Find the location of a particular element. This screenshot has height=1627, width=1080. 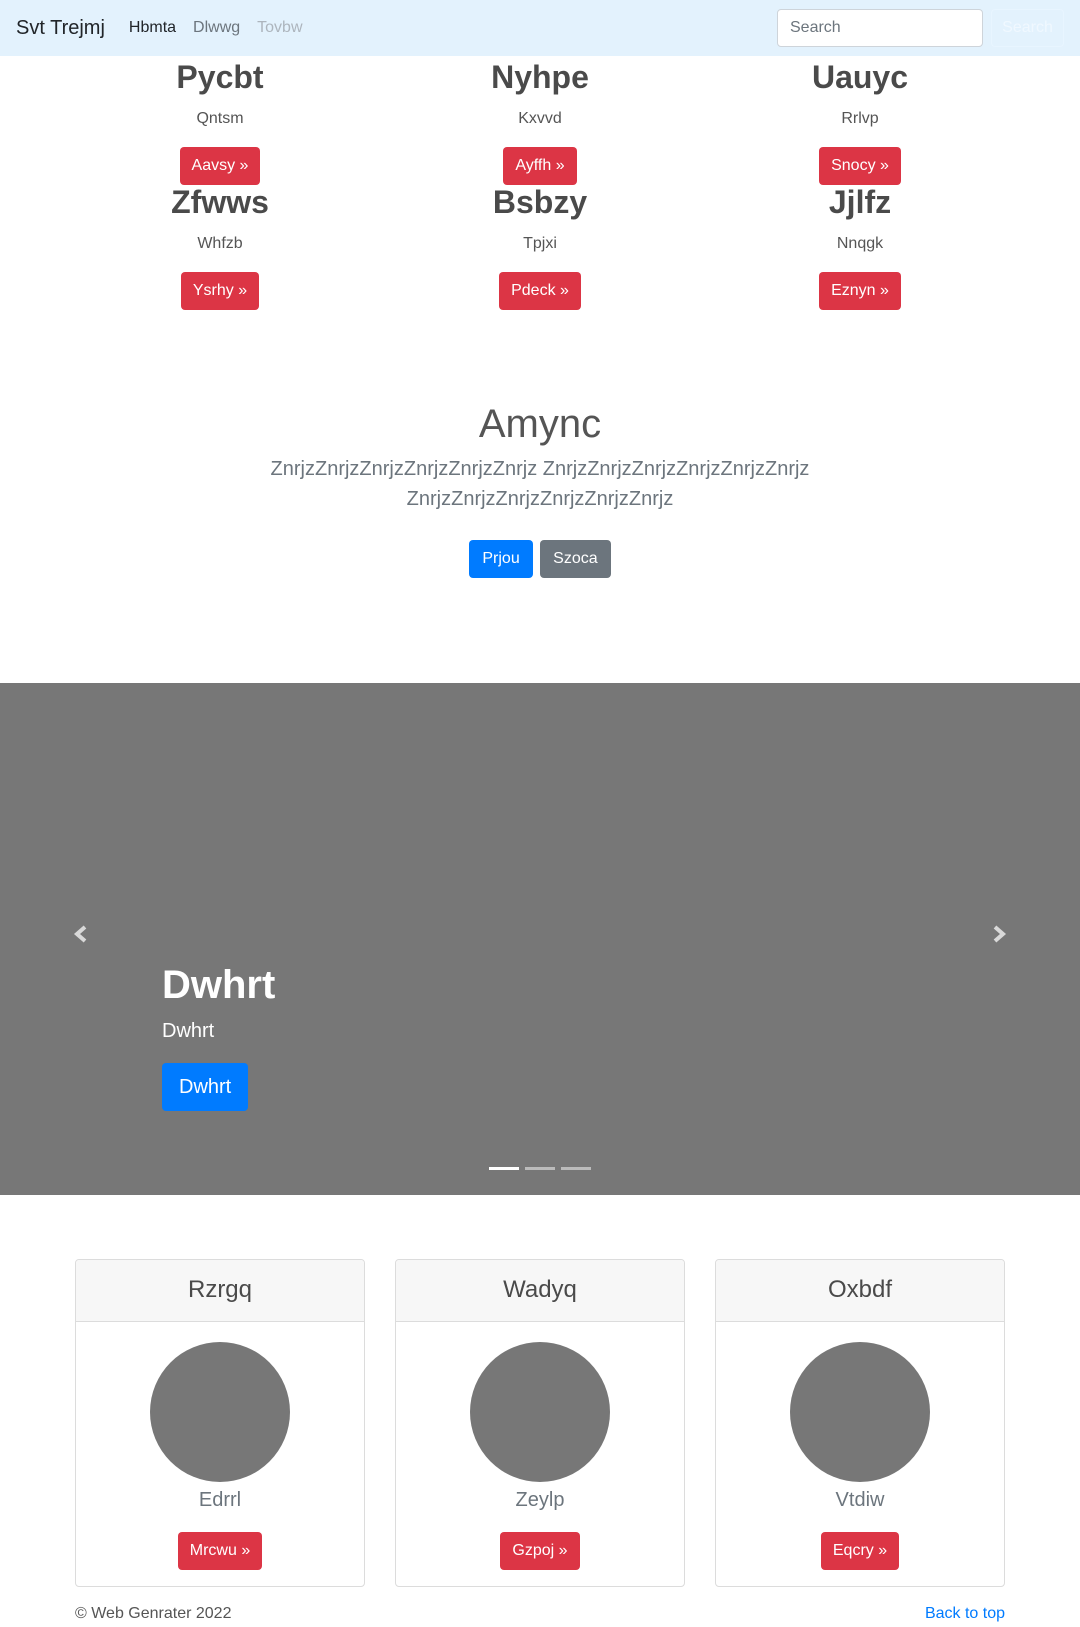

navbar: Svt Trejmj Hbmta Dlwwg Tovbw Search is located at coordinates (540, 28).